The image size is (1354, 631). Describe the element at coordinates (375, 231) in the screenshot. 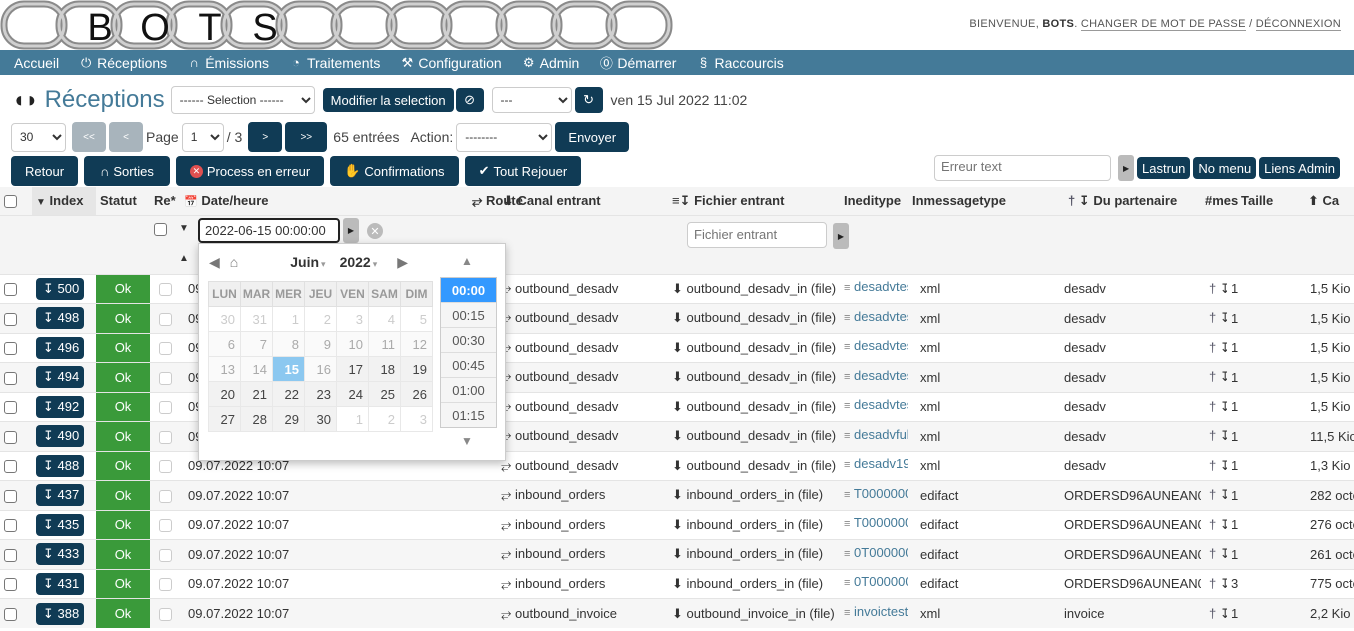

I see `clear-date-icon: ✕` at that location.